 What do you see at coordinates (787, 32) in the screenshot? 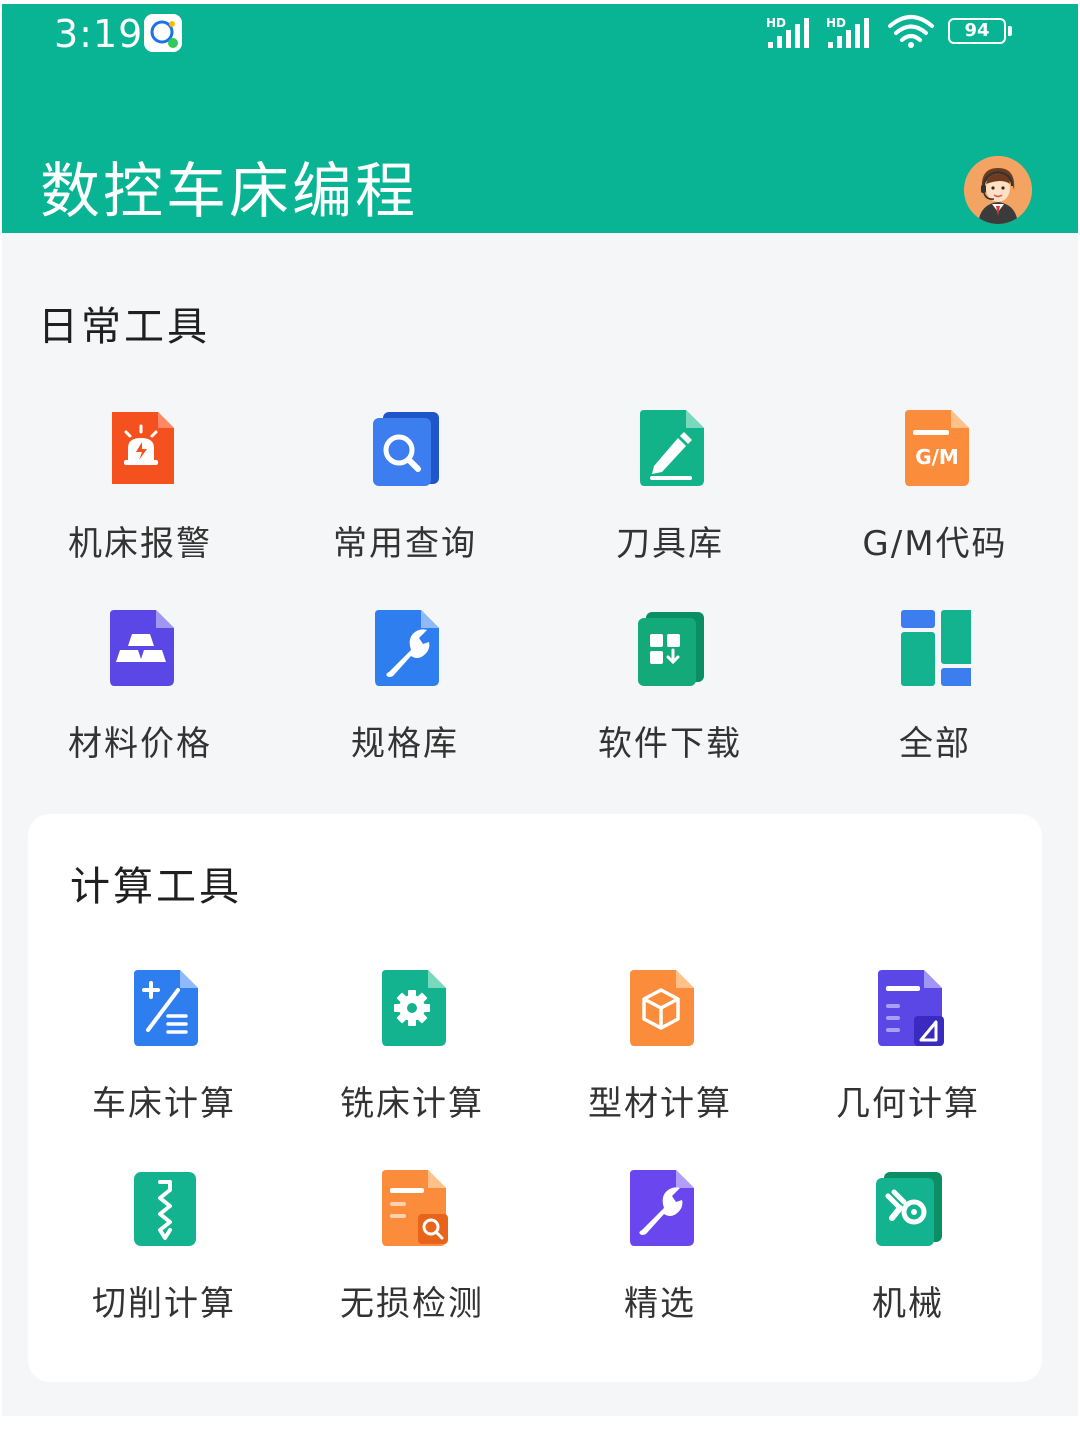
I see `signal-strength-icon: HD` at bounding box center [787, 32].